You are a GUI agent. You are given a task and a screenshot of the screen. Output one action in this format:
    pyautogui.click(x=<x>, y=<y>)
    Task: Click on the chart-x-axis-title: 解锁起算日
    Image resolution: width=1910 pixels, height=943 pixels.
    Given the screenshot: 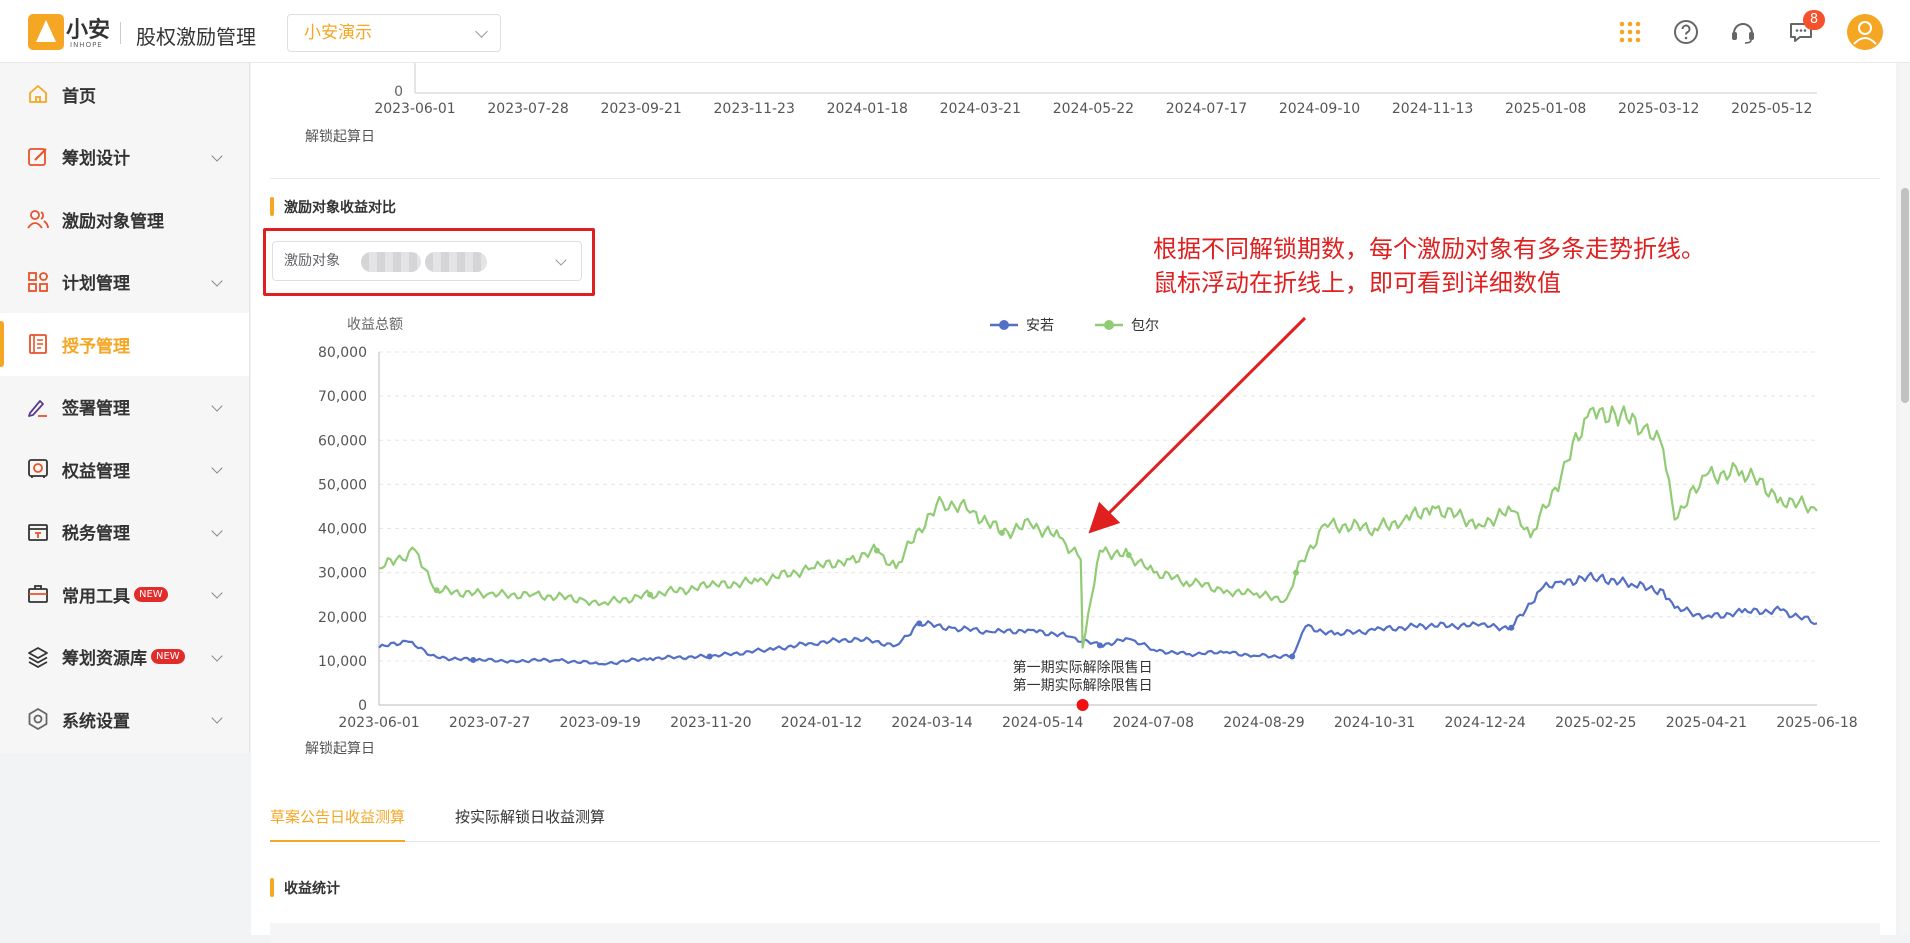 What is the action you would take?
    pyautogui.click(x=340, y=749)
    